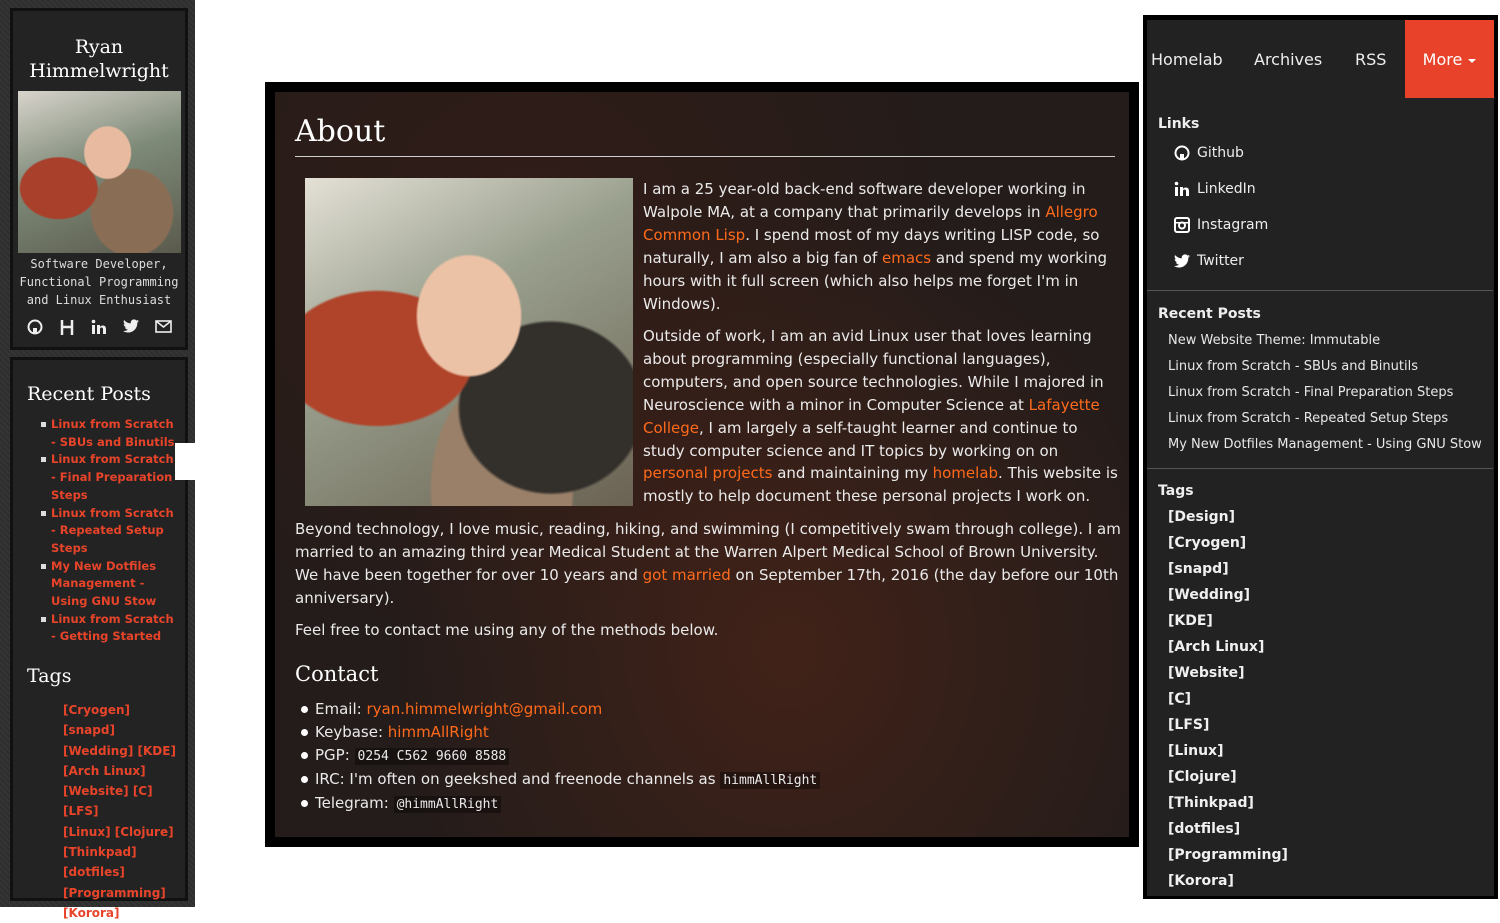  Describe the element at coordinates (1188, 725) in the screenshot. I see `tag-link: [LFS]` at that location.